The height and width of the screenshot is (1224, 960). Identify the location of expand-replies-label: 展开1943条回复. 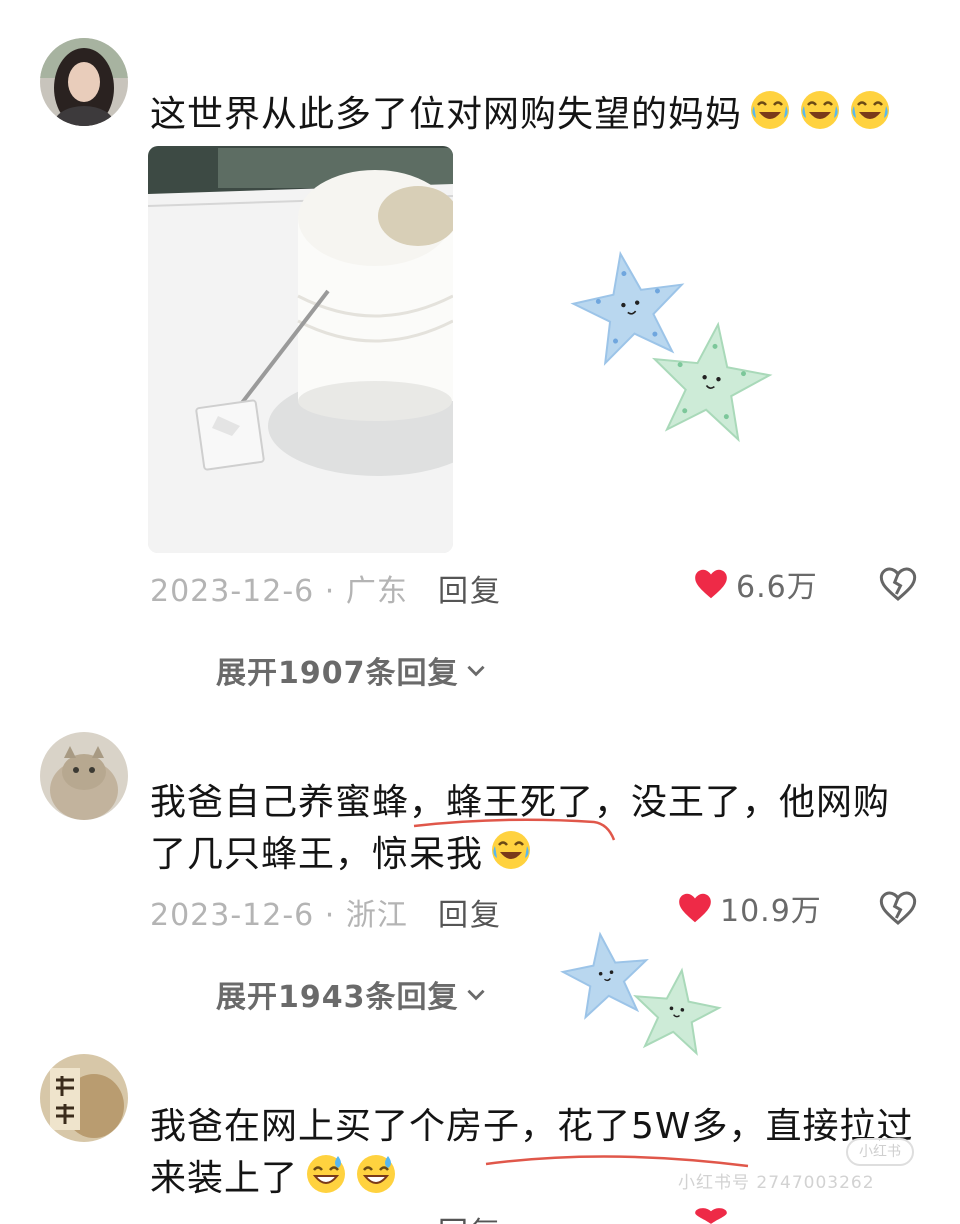
(337, 997).